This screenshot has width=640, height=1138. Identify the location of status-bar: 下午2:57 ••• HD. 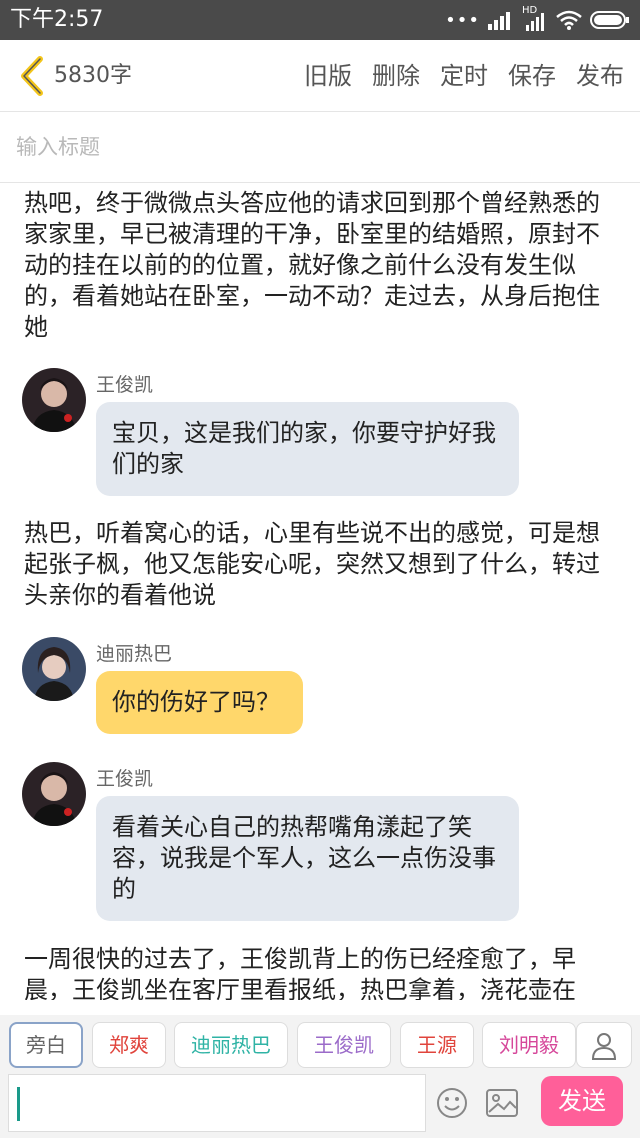
(320, 20).